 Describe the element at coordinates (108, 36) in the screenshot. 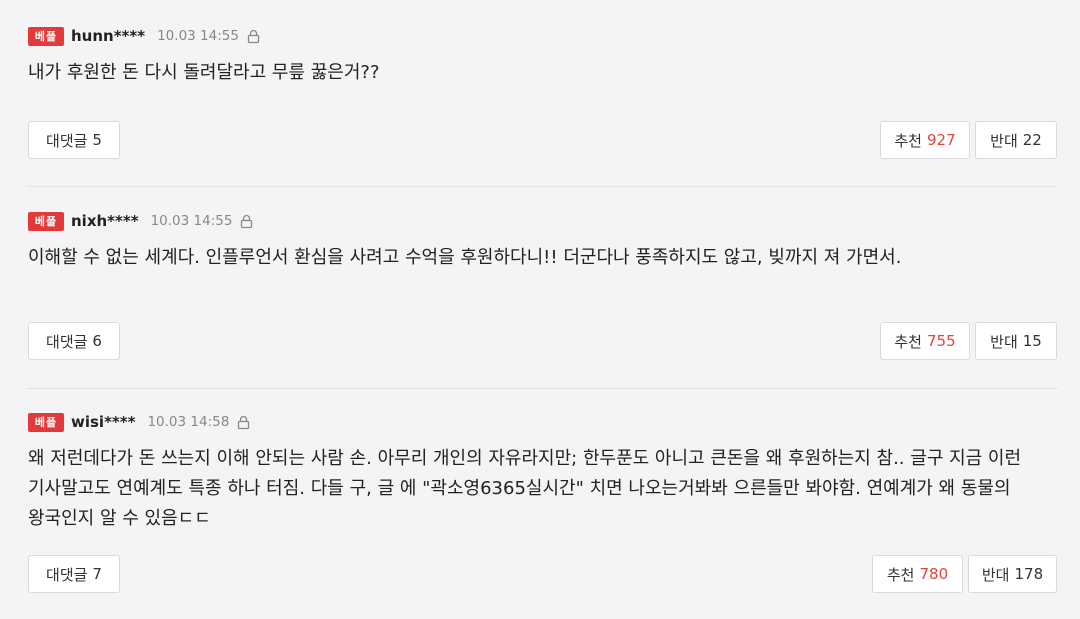

I see `comment-username: hunn****` at that location.